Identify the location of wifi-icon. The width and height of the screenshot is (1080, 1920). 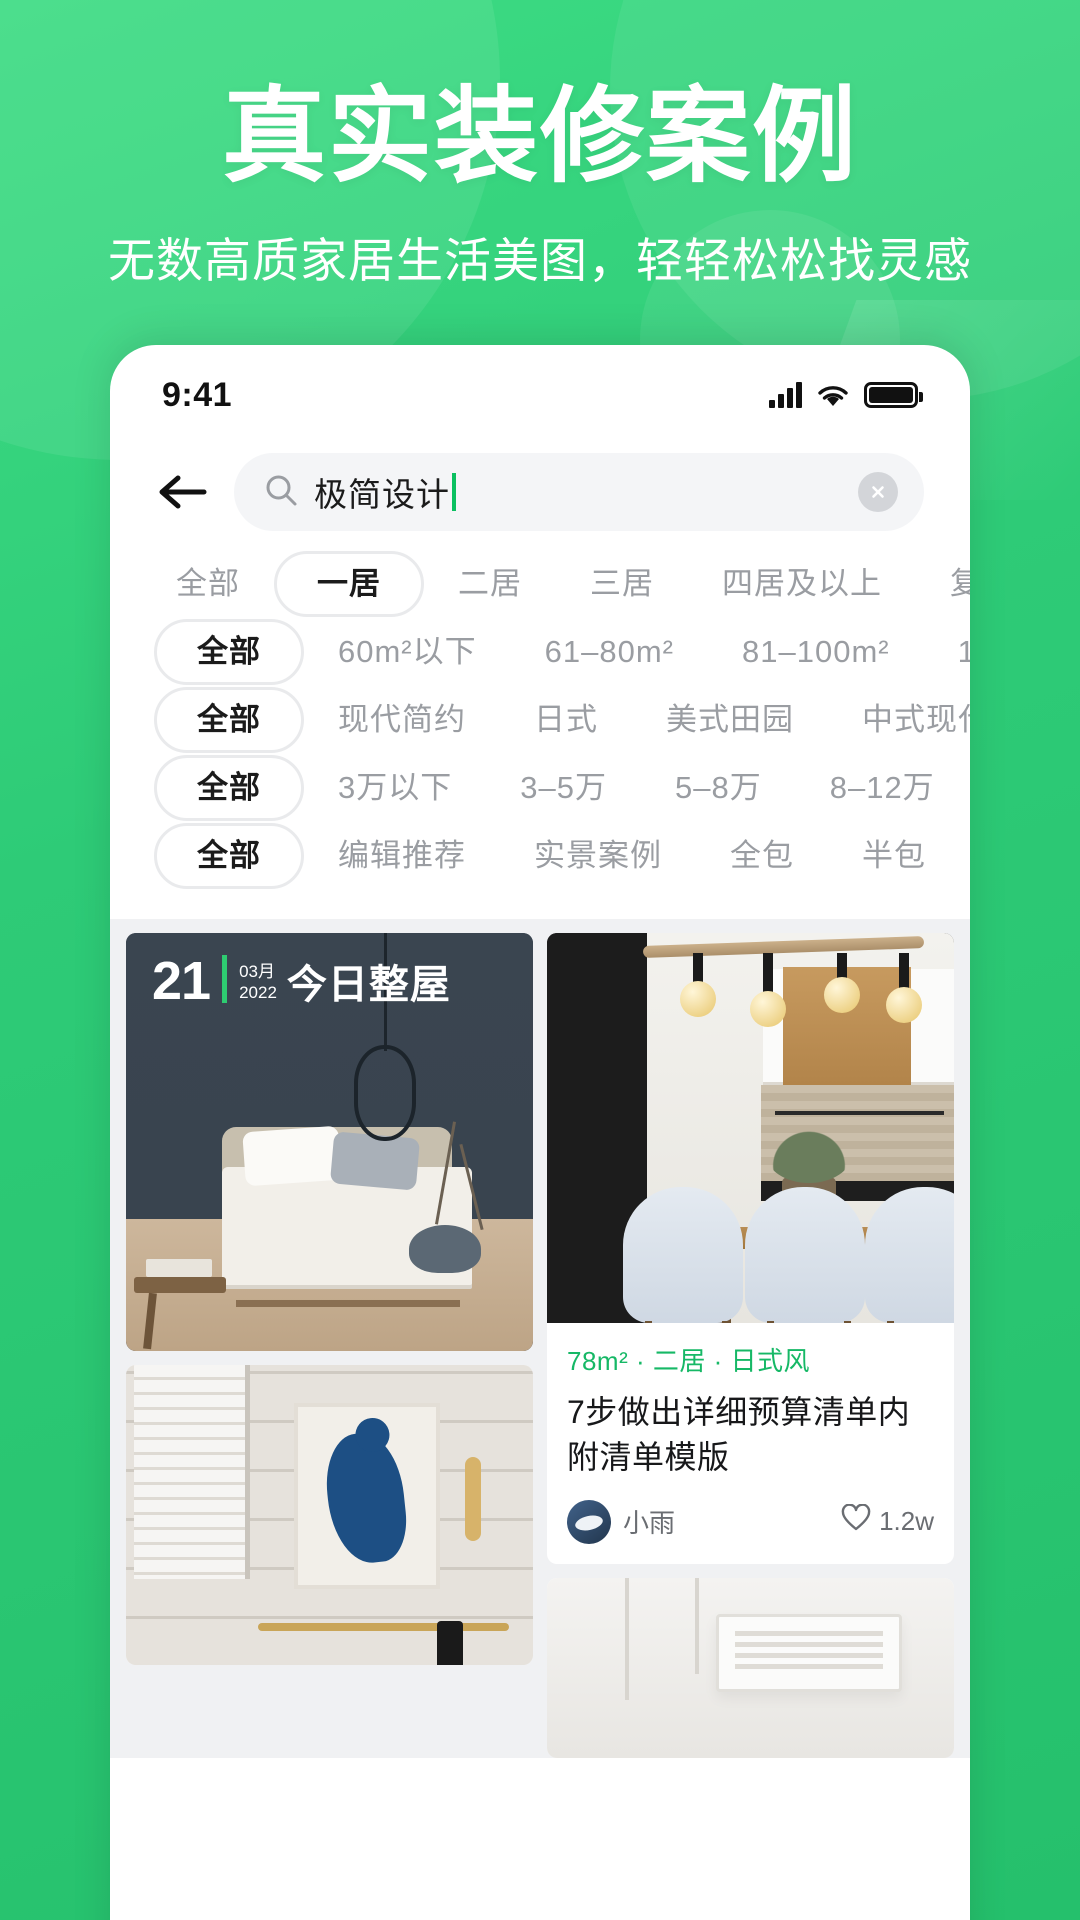
(833, 395).